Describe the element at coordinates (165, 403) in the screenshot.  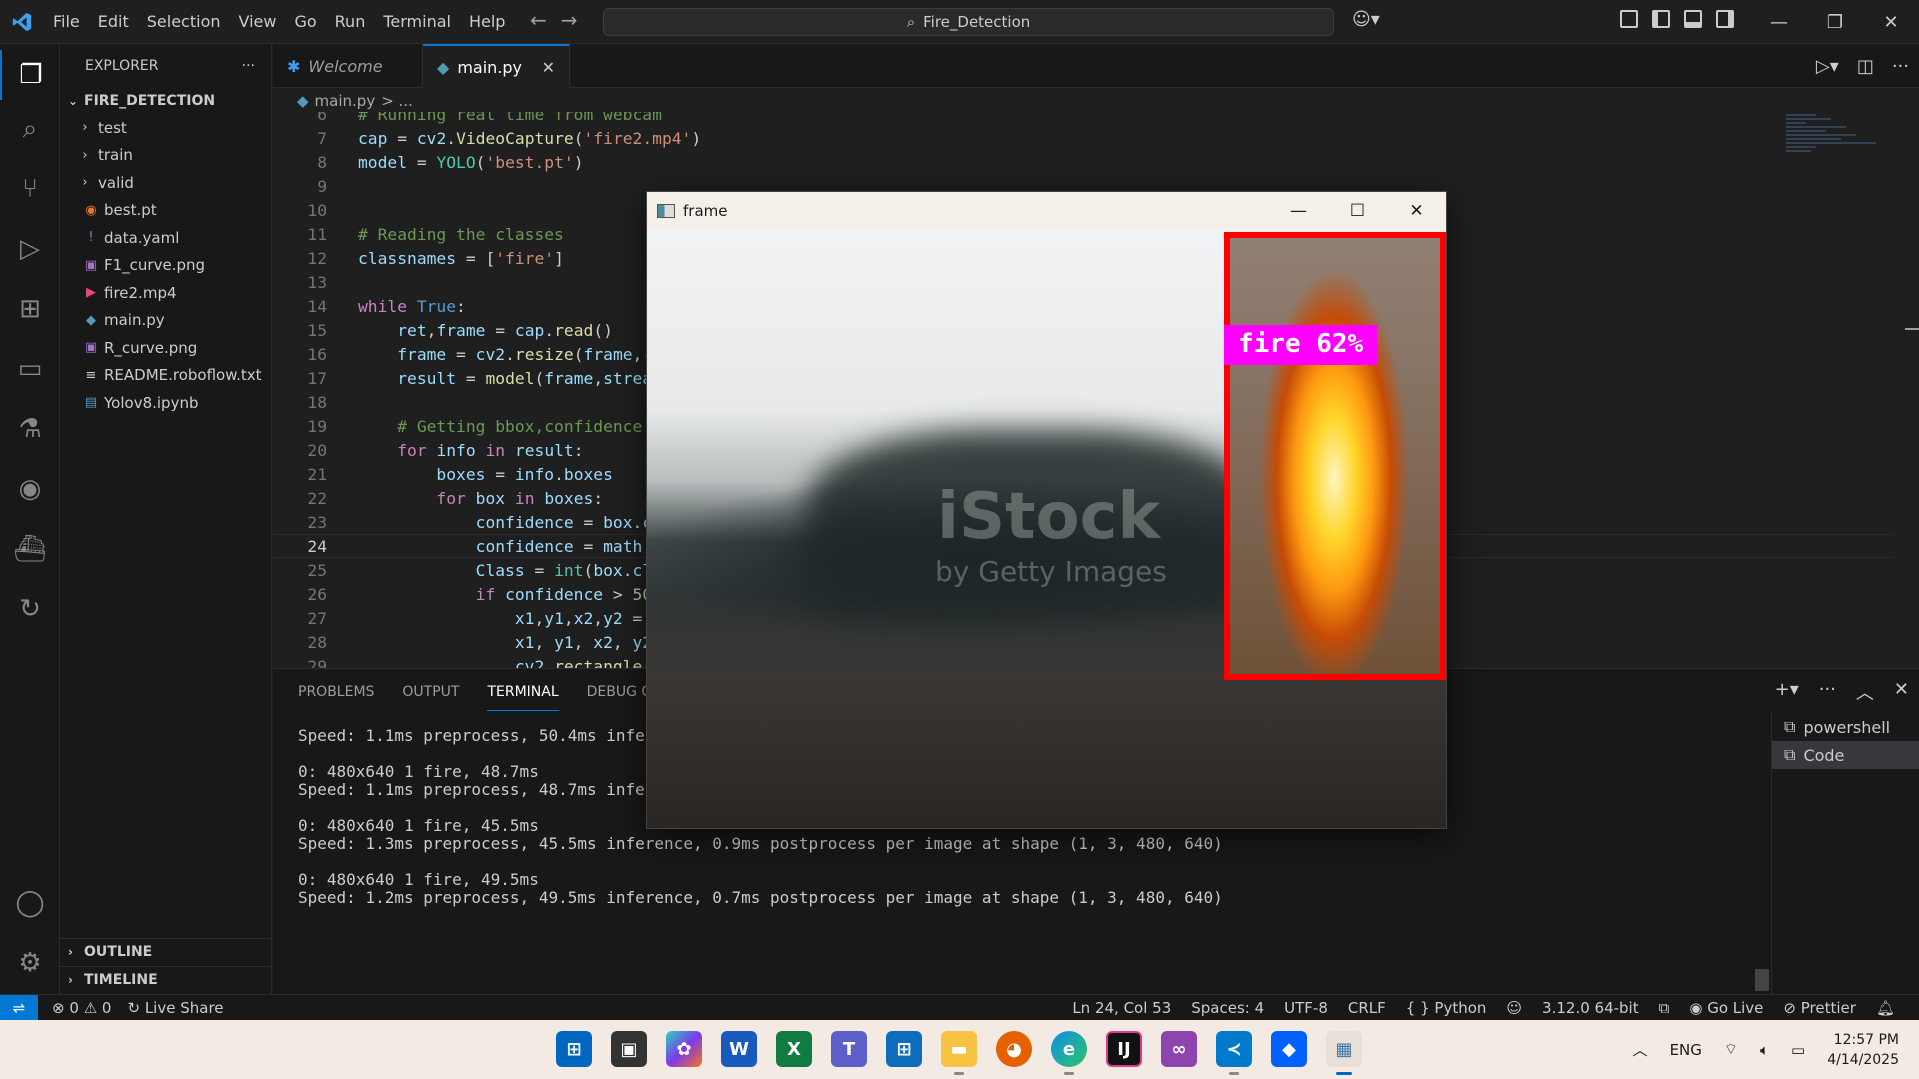
I see `tree-item: ▤ Yolov8.ipynb` at that location.